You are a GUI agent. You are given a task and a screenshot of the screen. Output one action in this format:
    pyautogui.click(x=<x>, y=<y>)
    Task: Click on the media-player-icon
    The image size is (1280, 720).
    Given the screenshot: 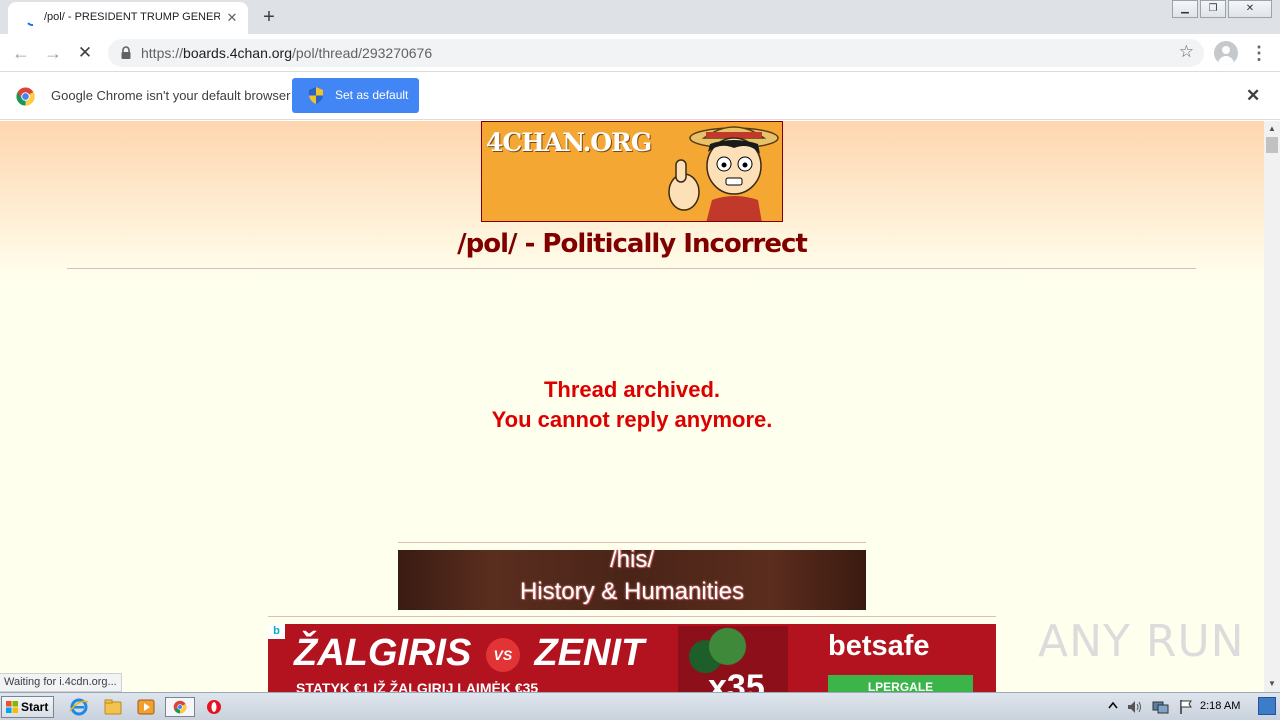 What is the action you would take?
    pyautogui.click(x=146, y=707)
    